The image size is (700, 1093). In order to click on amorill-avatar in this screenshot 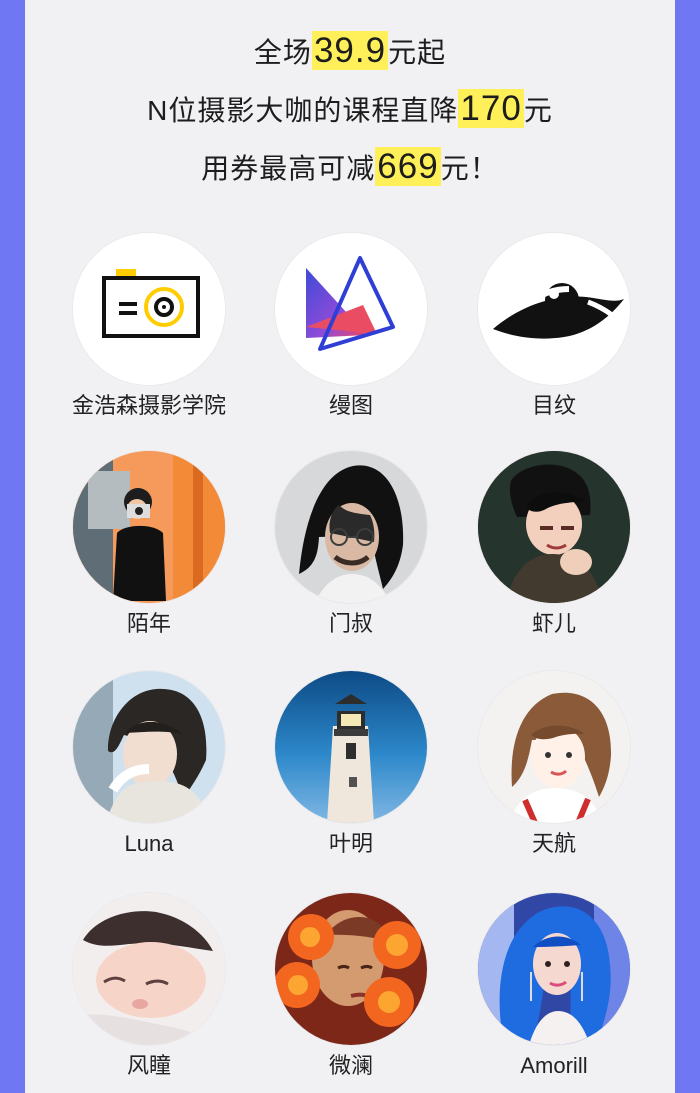, I will do `click(554, 969)`.